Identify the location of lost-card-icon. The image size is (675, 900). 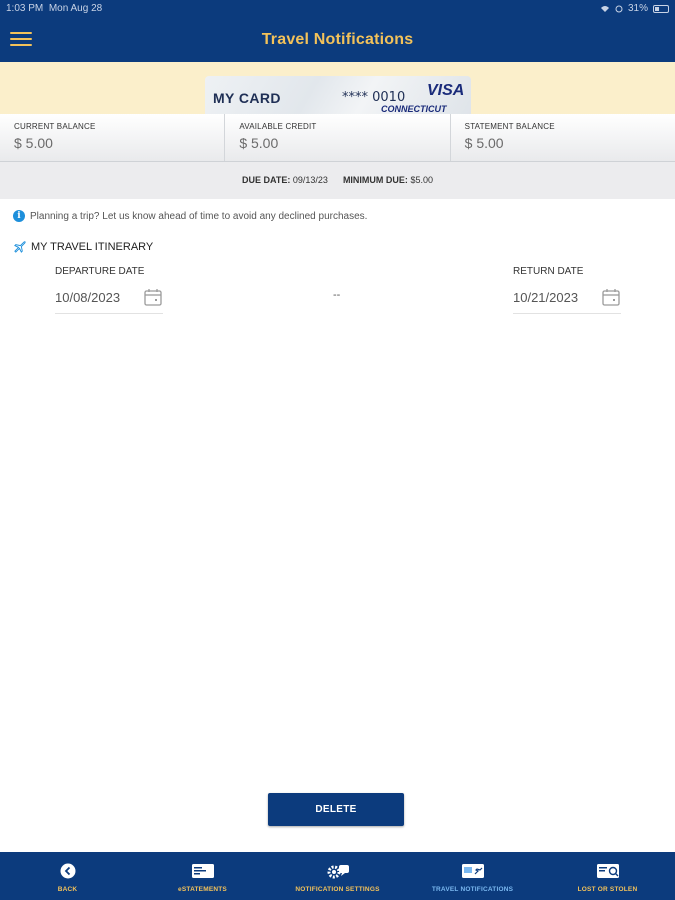
(608, 871).